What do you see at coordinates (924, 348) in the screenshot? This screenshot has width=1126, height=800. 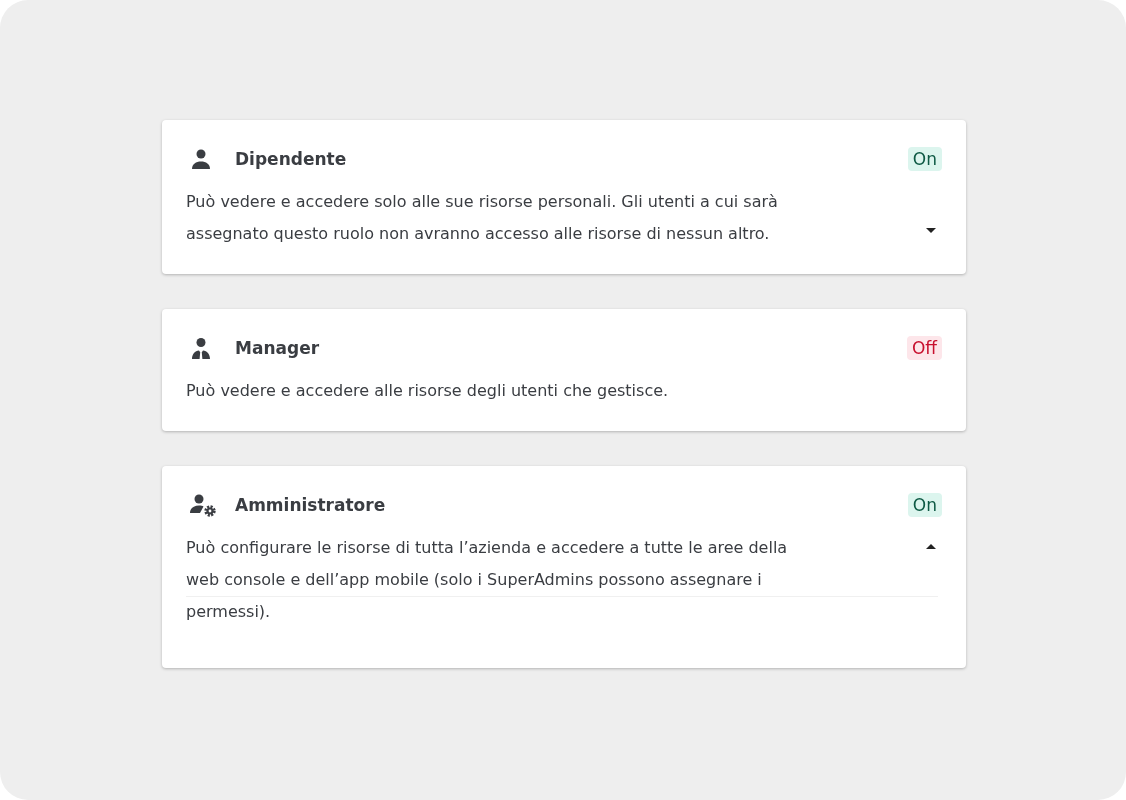 I see `status-badge: Off` at bounding box center [924, 348].